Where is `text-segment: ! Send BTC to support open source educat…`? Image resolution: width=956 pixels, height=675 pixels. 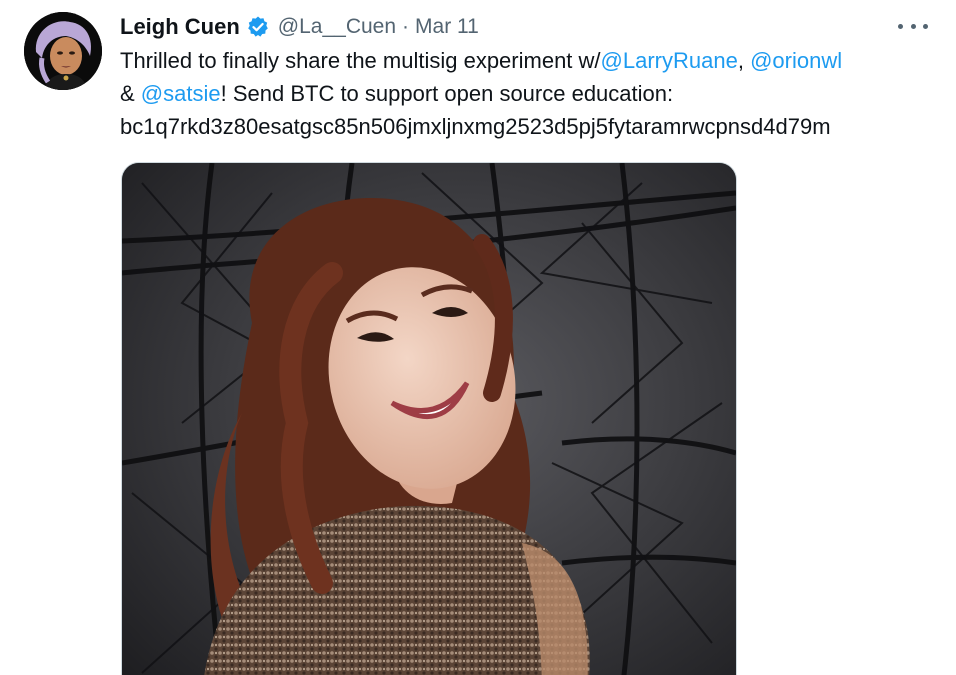
text-segment: ! Send BTC to support open source educat… is located at coordinates (447, 93).